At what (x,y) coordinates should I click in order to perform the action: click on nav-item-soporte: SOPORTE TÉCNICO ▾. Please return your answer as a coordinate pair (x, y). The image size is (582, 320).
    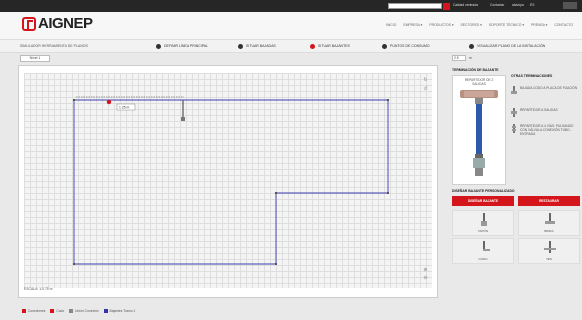
    Looking at the image, I should click on (506, 25).